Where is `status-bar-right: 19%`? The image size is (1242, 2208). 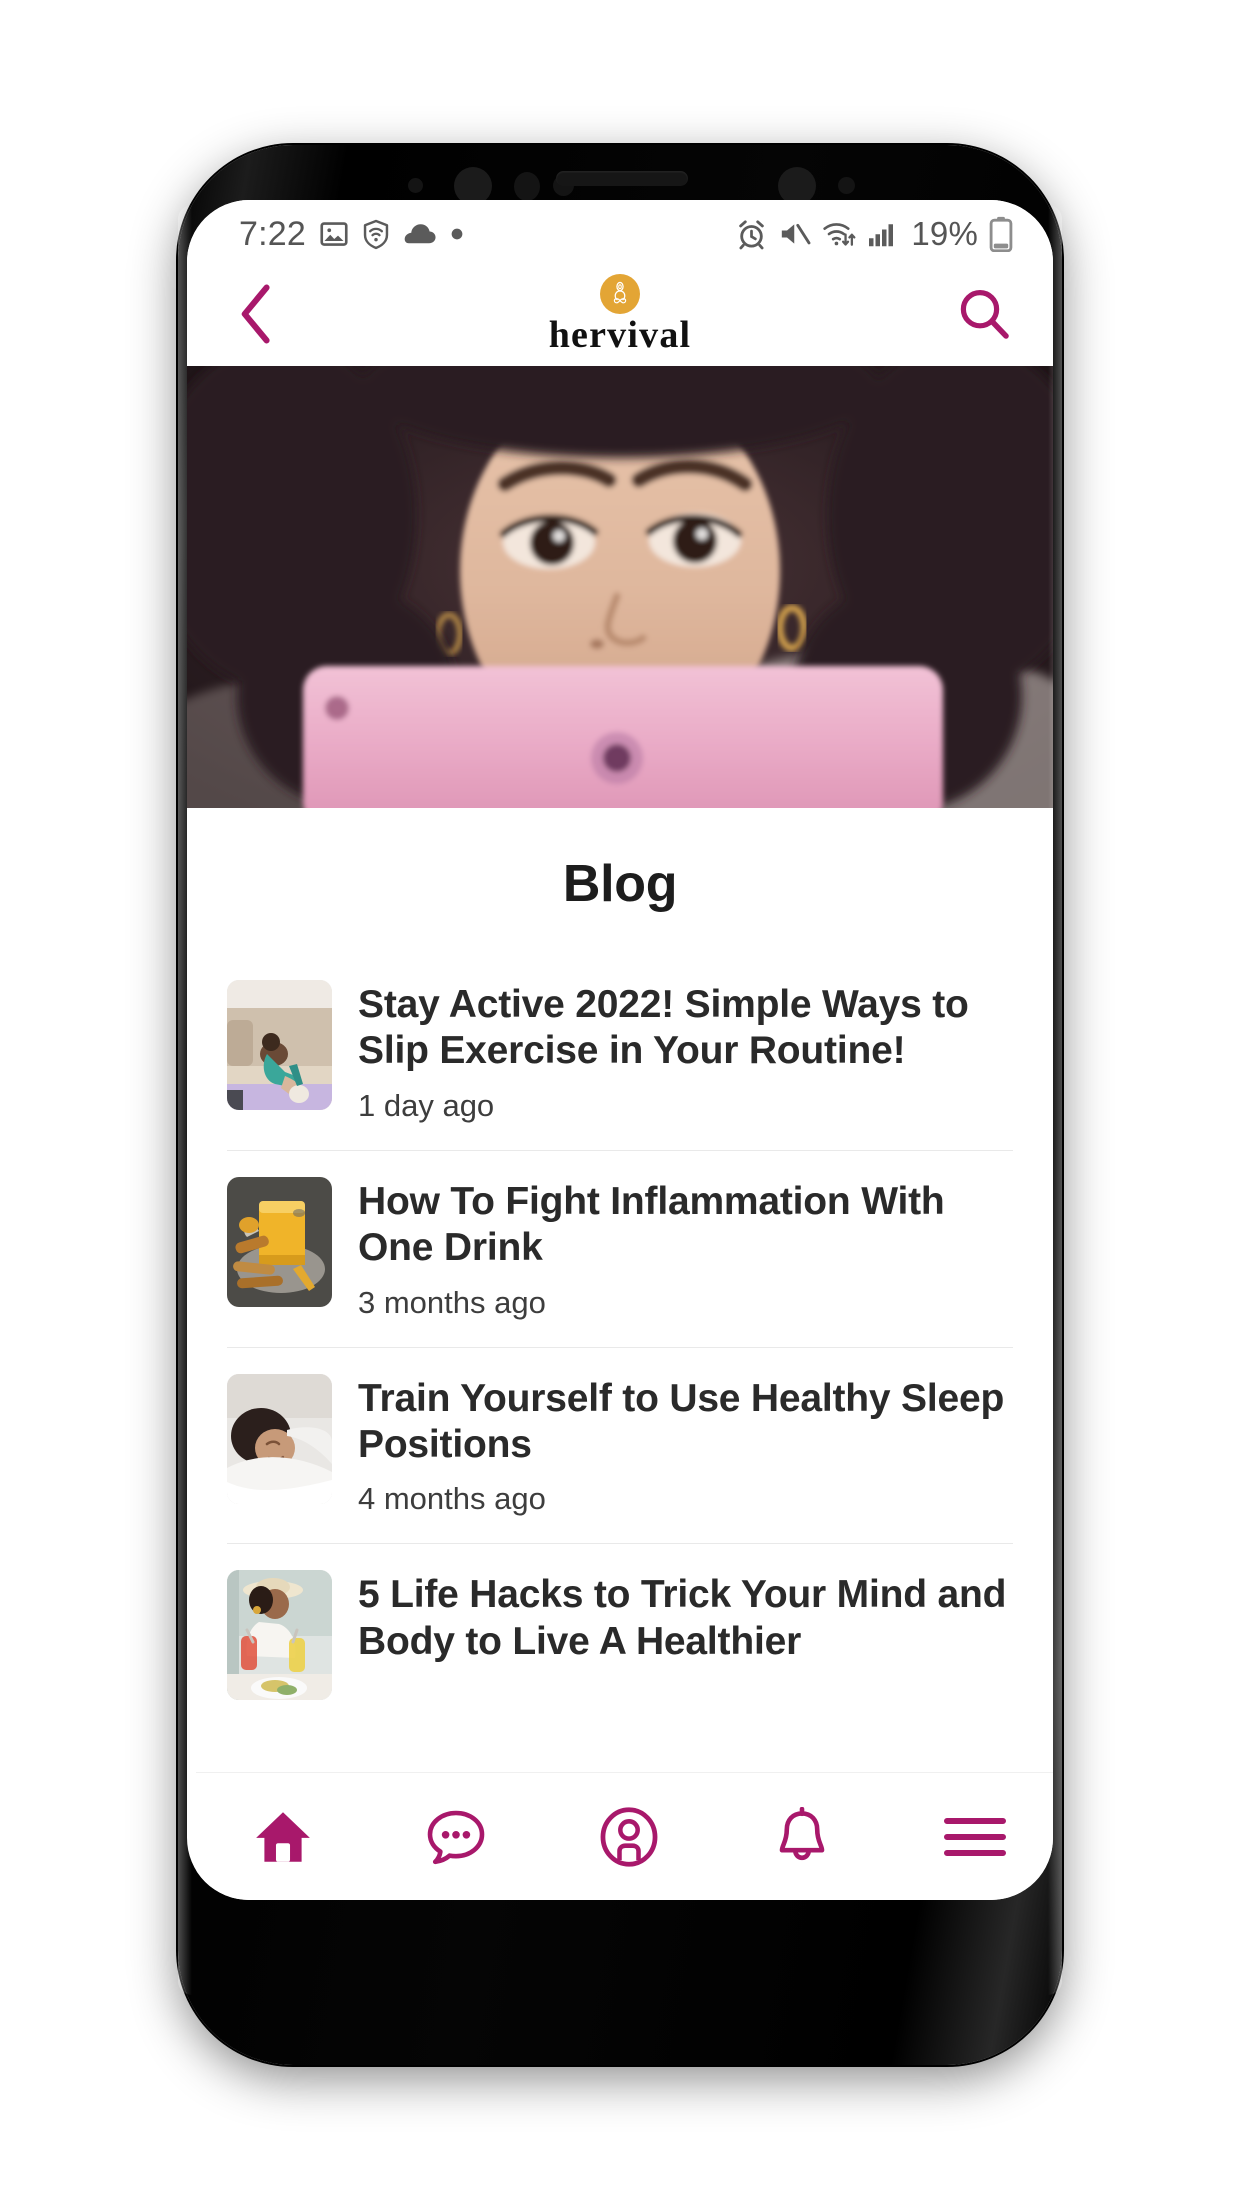
status-bar-right: 19% is located at coordinates (874, 234).